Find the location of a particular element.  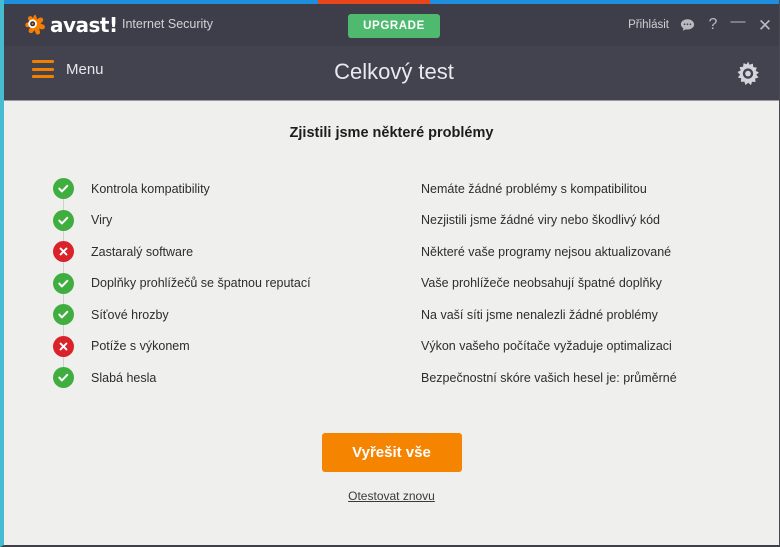

scan-item-description: Nemáte žádné problémy s kompatibilitou is located at coordinates (534, 188).